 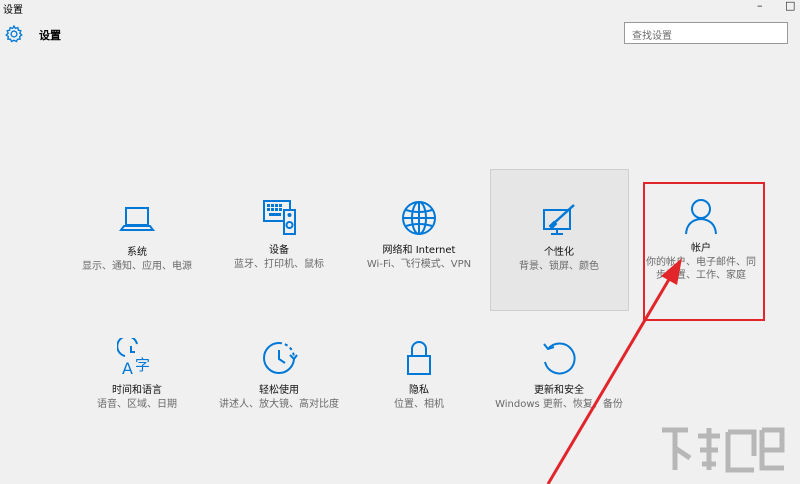 What do you see at coordinates (614, 371) in the screenshot?
I see `annotation-arrow` at bounding box center [614, 371].